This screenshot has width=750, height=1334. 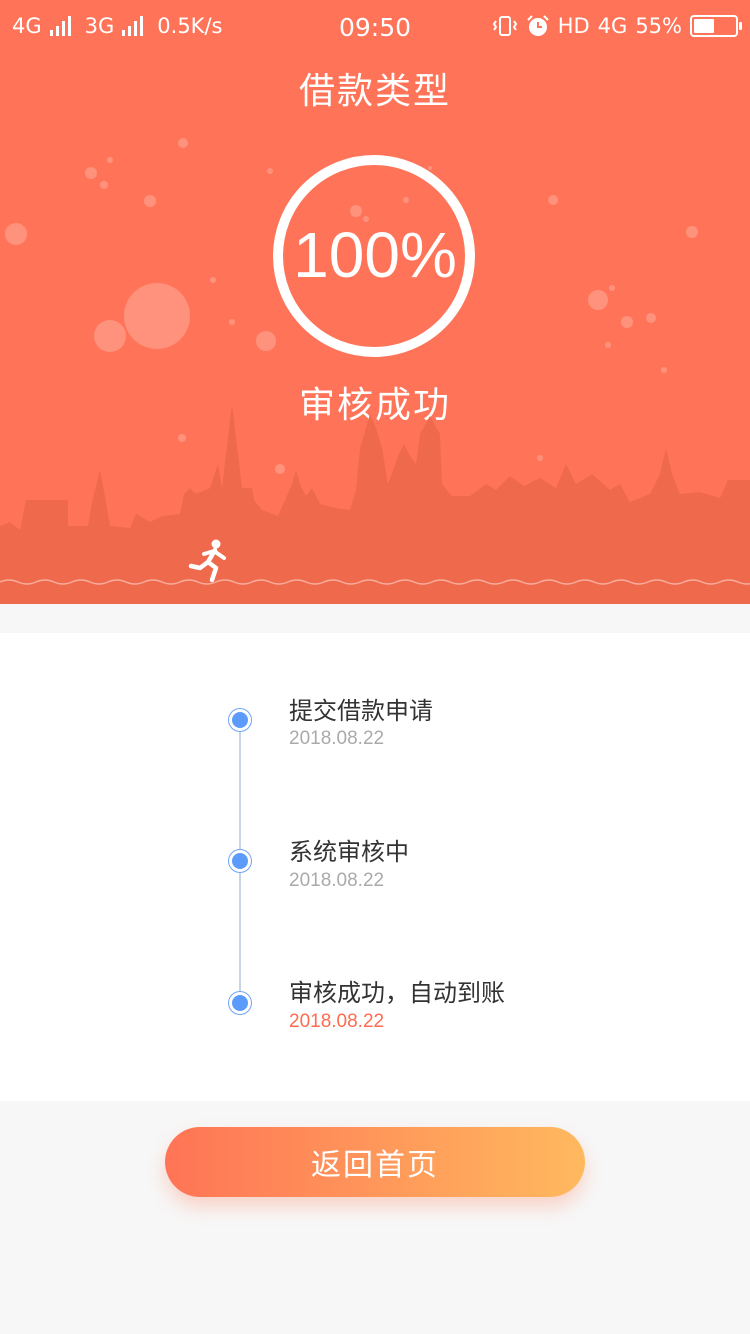 What do you see at coordinates (537, 25) in the screenshot?
I see `alarm-clock-icon` at bounding box center [537, 25].